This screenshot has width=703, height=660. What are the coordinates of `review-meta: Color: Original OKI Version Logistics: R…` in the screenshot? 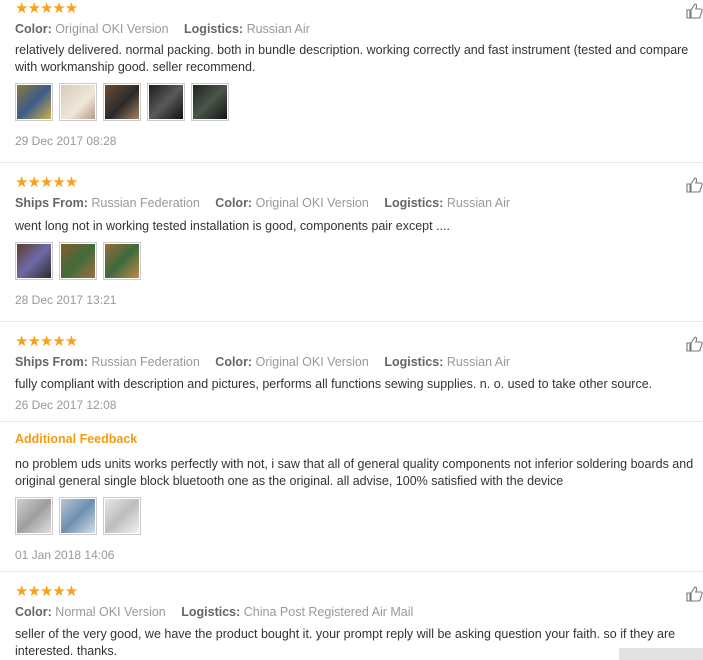 It's located at (168, 29).